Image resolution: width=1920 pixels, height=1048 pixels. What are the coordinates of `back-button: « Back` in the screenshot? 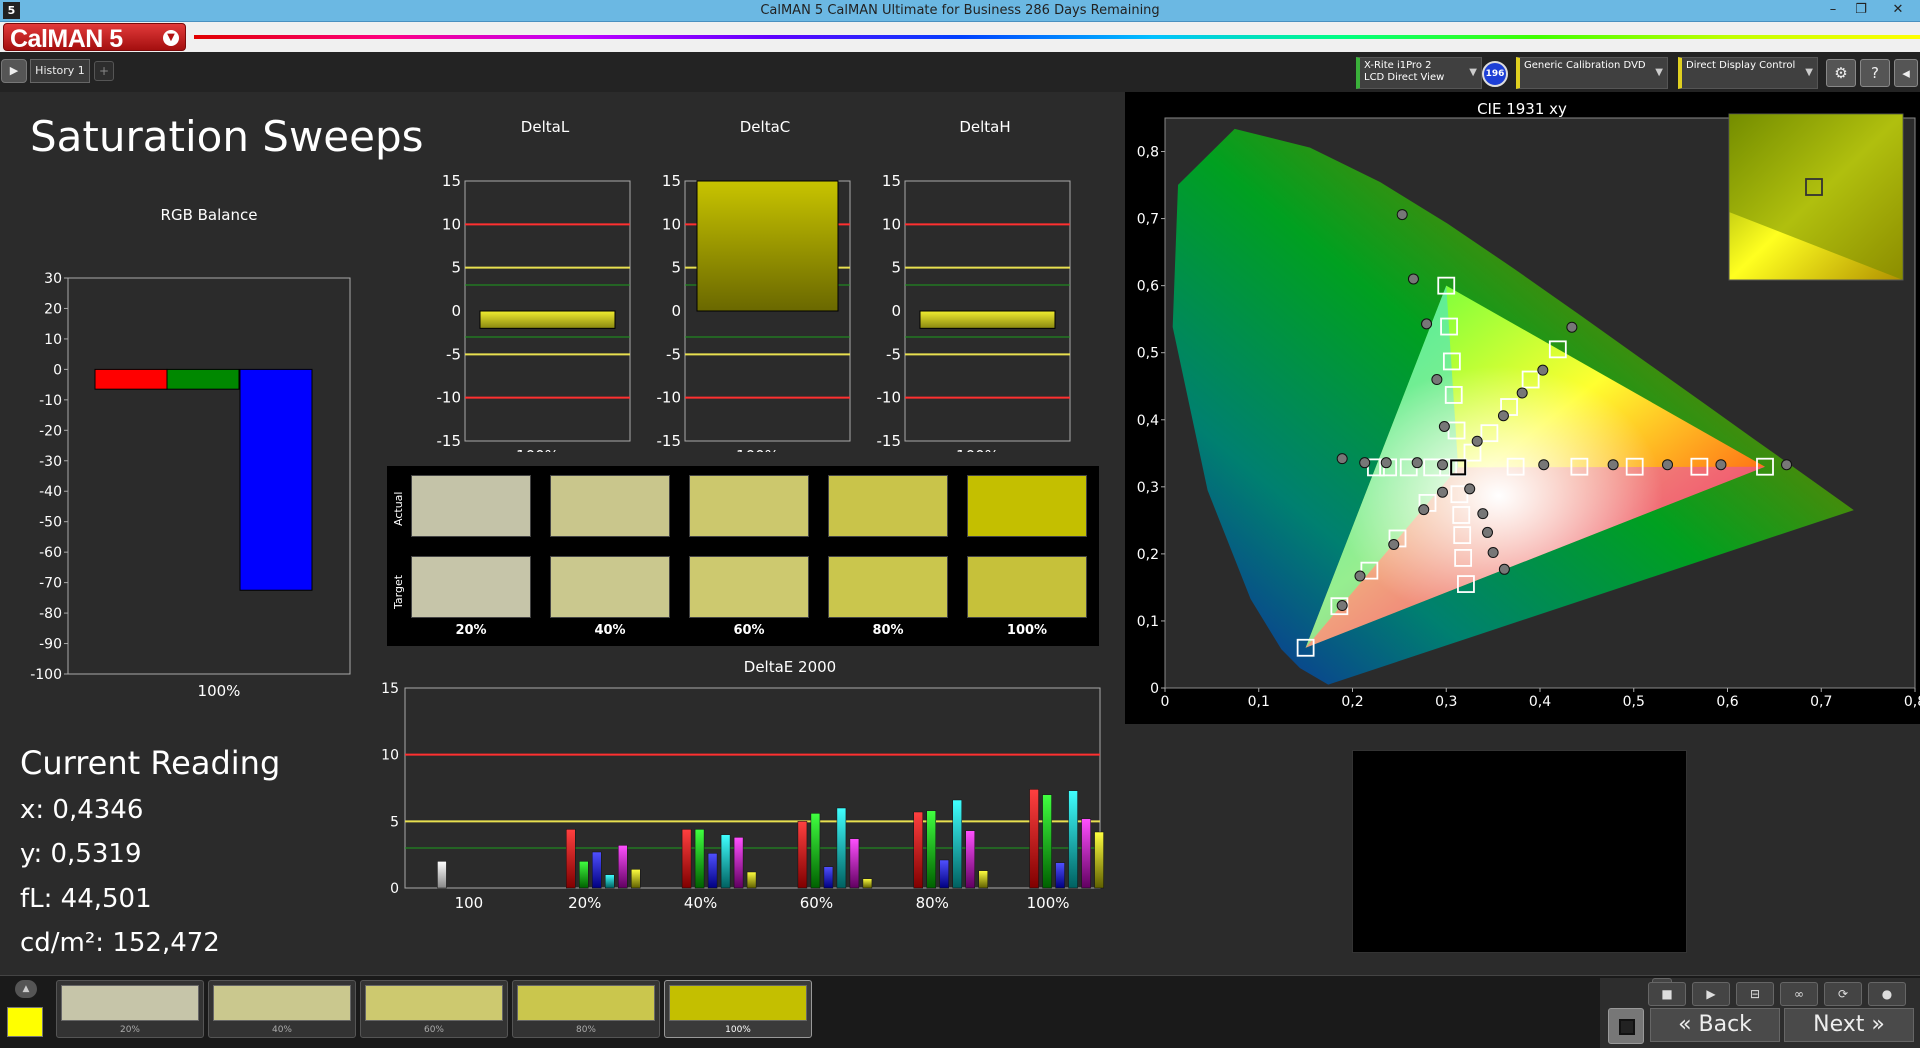 It's located at (1715, 1025).